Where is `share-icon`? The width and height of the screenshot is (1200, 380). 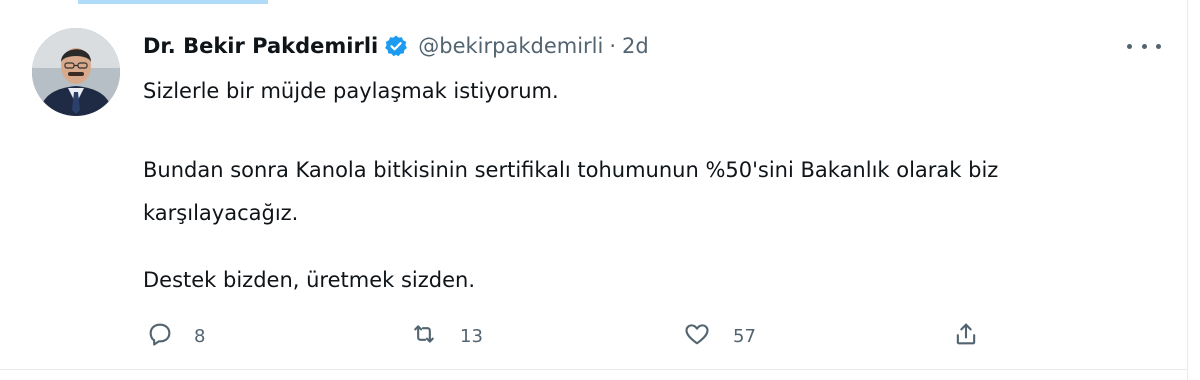
share-icon is located at coordinates (966, 336).